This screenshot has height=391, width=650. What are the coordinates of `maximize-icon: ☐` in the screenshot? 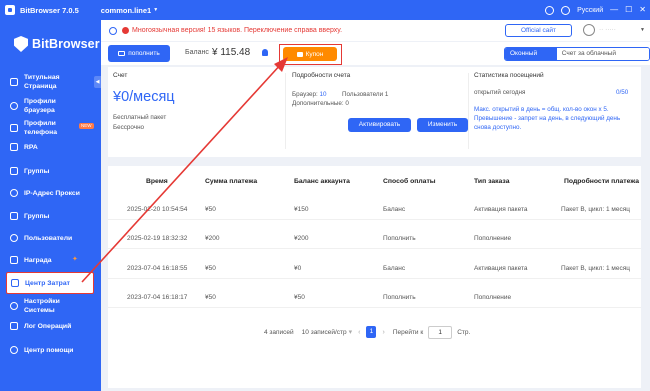 It's located at (628, 10).